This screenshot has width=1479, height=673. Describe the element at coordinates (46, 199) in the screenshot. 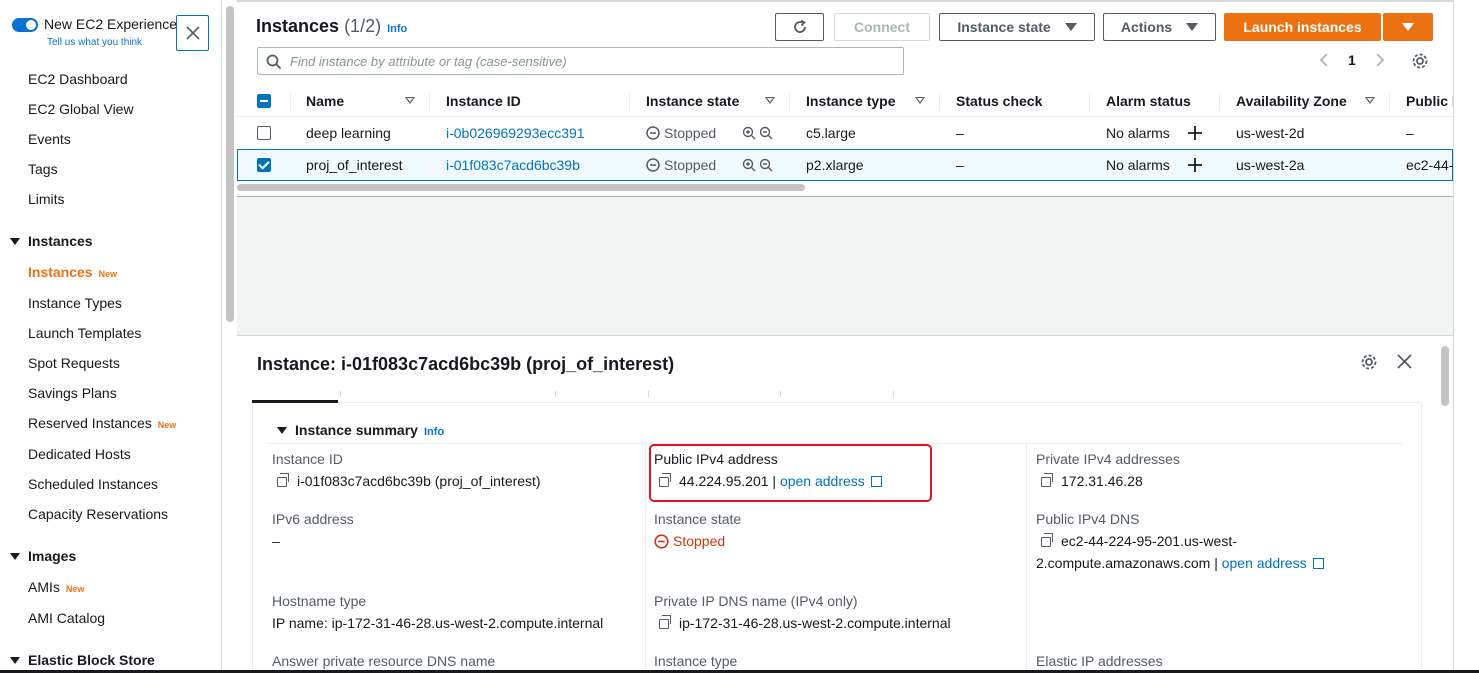

I see `sidebar-item-limits: Limits` at that location.